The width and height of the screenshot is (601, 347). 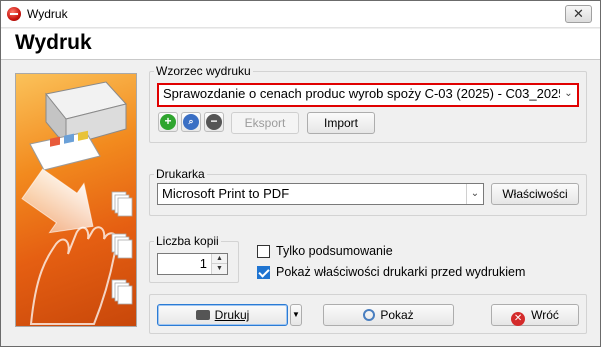 What do you see at coordinates (341, 123) in the screenshot?
I see `import-button: Import` at bounding box center [341, 123].